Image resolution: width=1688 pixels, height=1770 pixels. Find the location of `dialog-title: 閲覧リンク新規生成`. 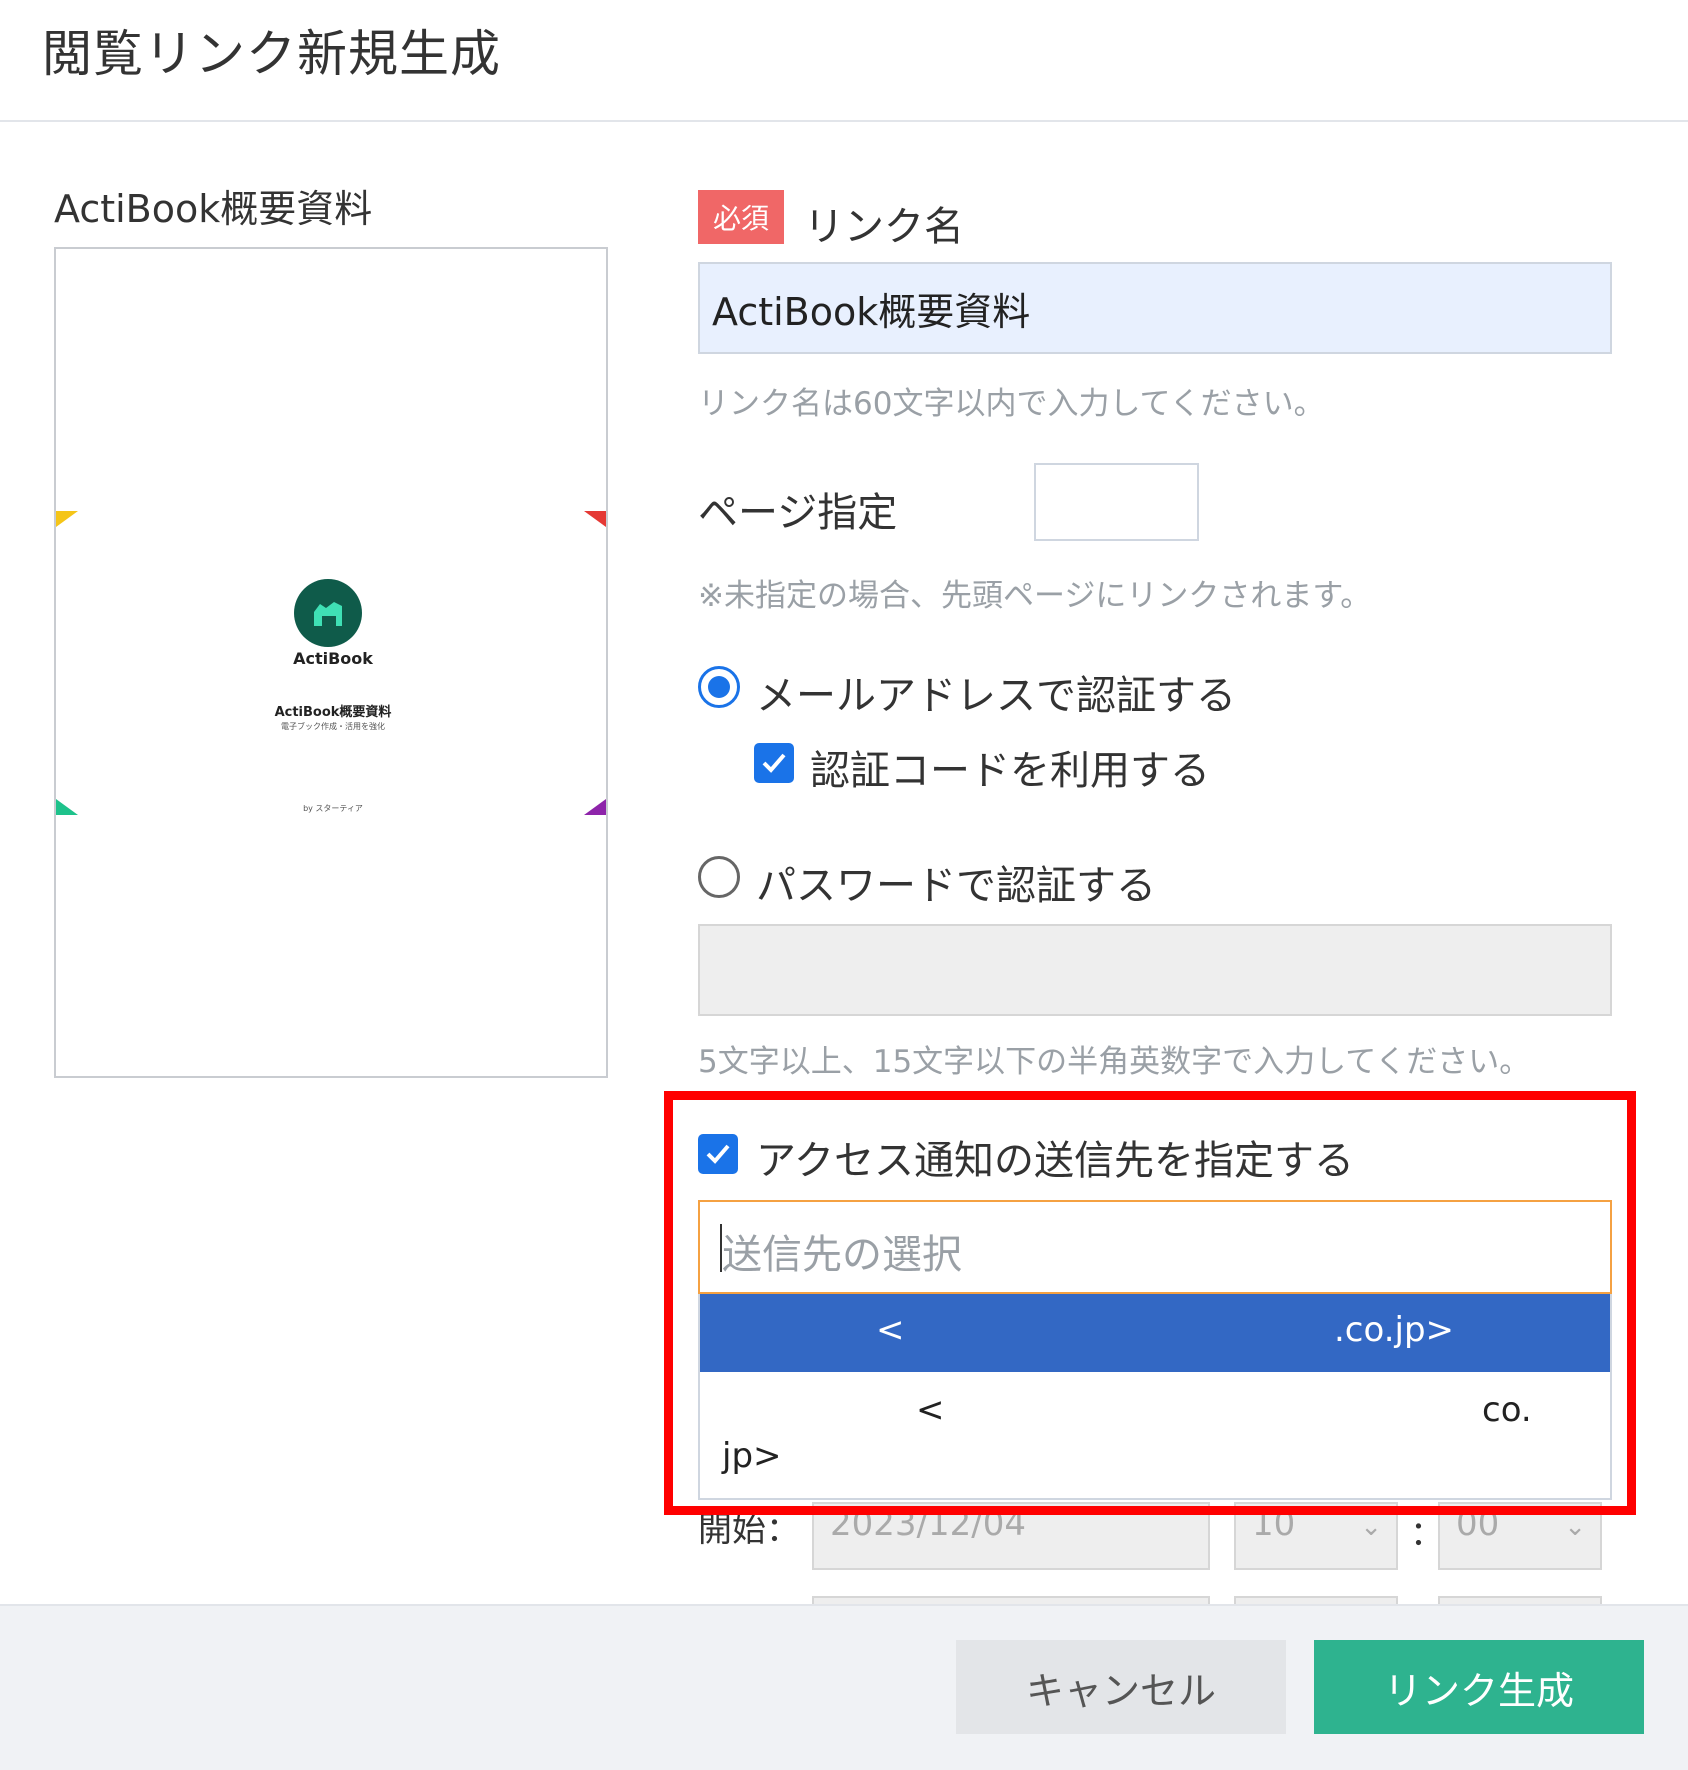

dialog-title: 閲覧リンク新規生成 is located at coordinates (271, 54).